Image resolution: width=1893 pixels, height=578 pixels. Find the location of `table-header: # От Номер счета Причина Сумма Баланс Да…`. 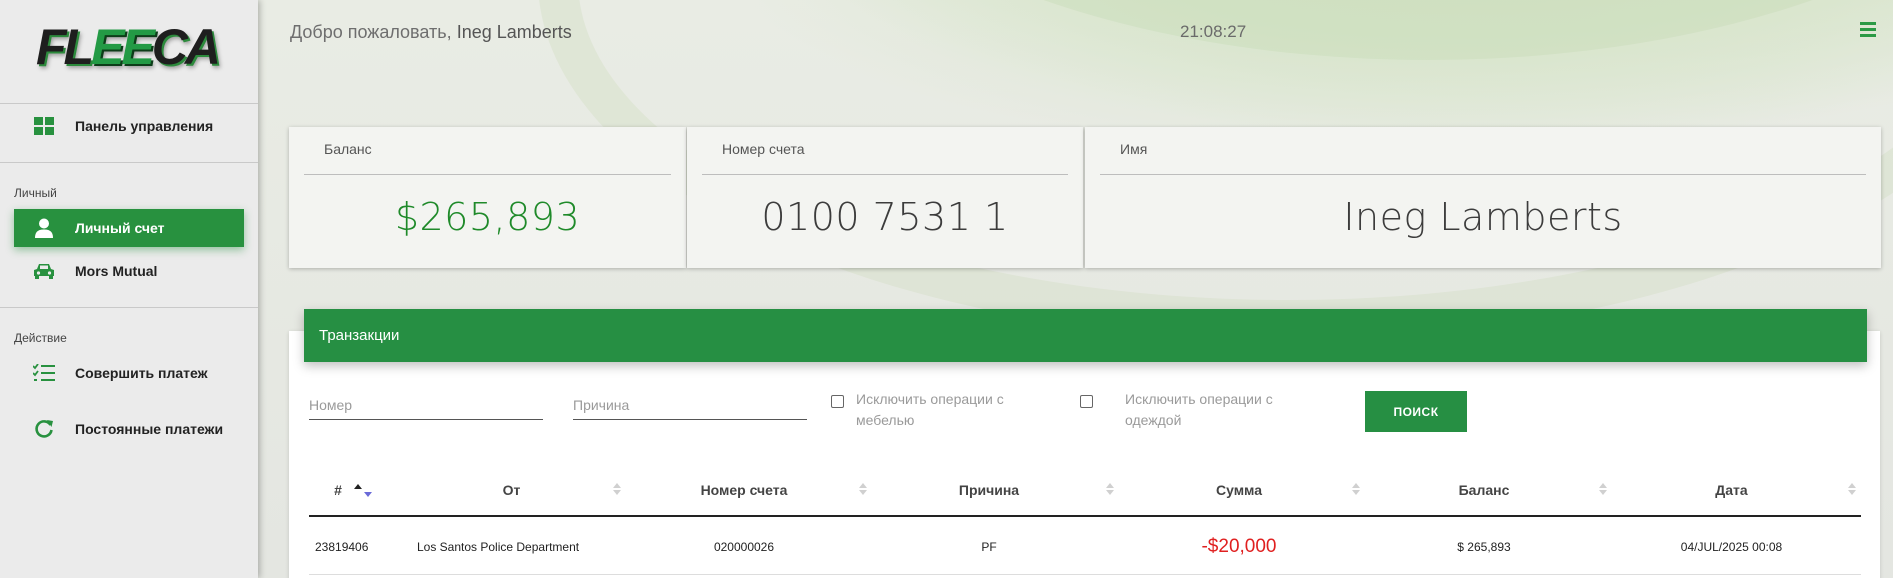

table-header: # От Номер счета Причина Сумма Баланс Да… is located at coordinates (1085, 489).